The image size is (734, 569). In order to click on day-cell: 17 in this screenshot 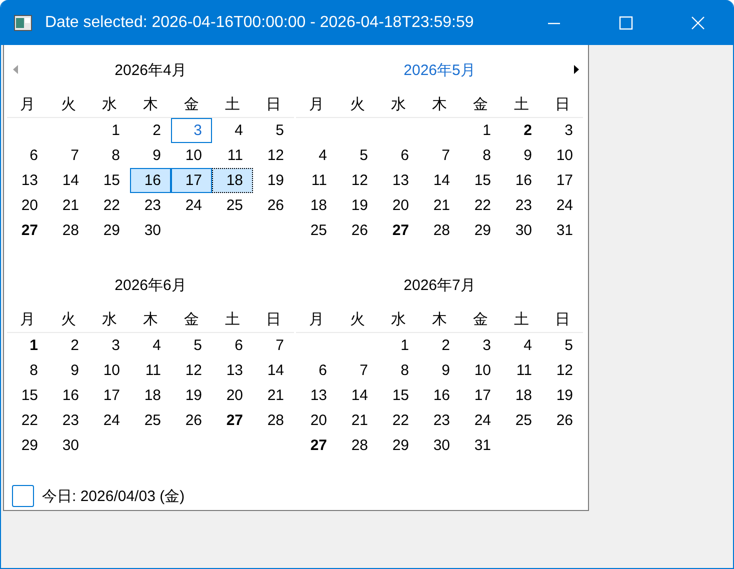, I will do `click(191, 180)`.